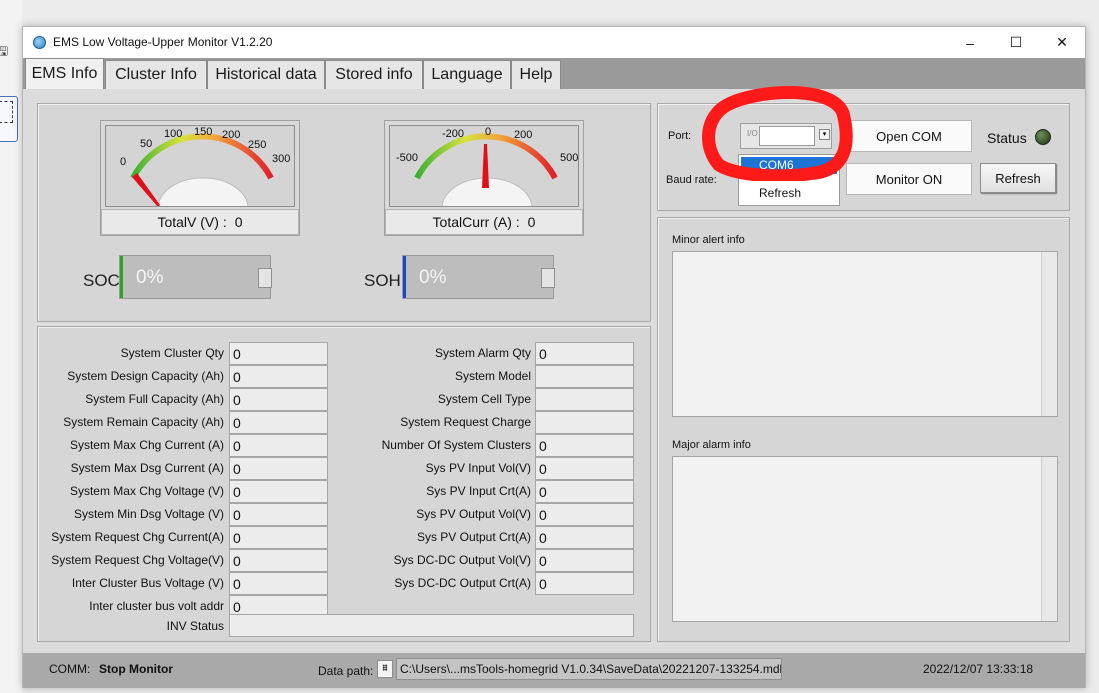 This screenshot has height=693, width=1099. What do you see at coordinates (147, 583) in the screenshot?
I see `field-label: Inter Cluster Bus Voltage (V)` at bounding box center [147, 583].